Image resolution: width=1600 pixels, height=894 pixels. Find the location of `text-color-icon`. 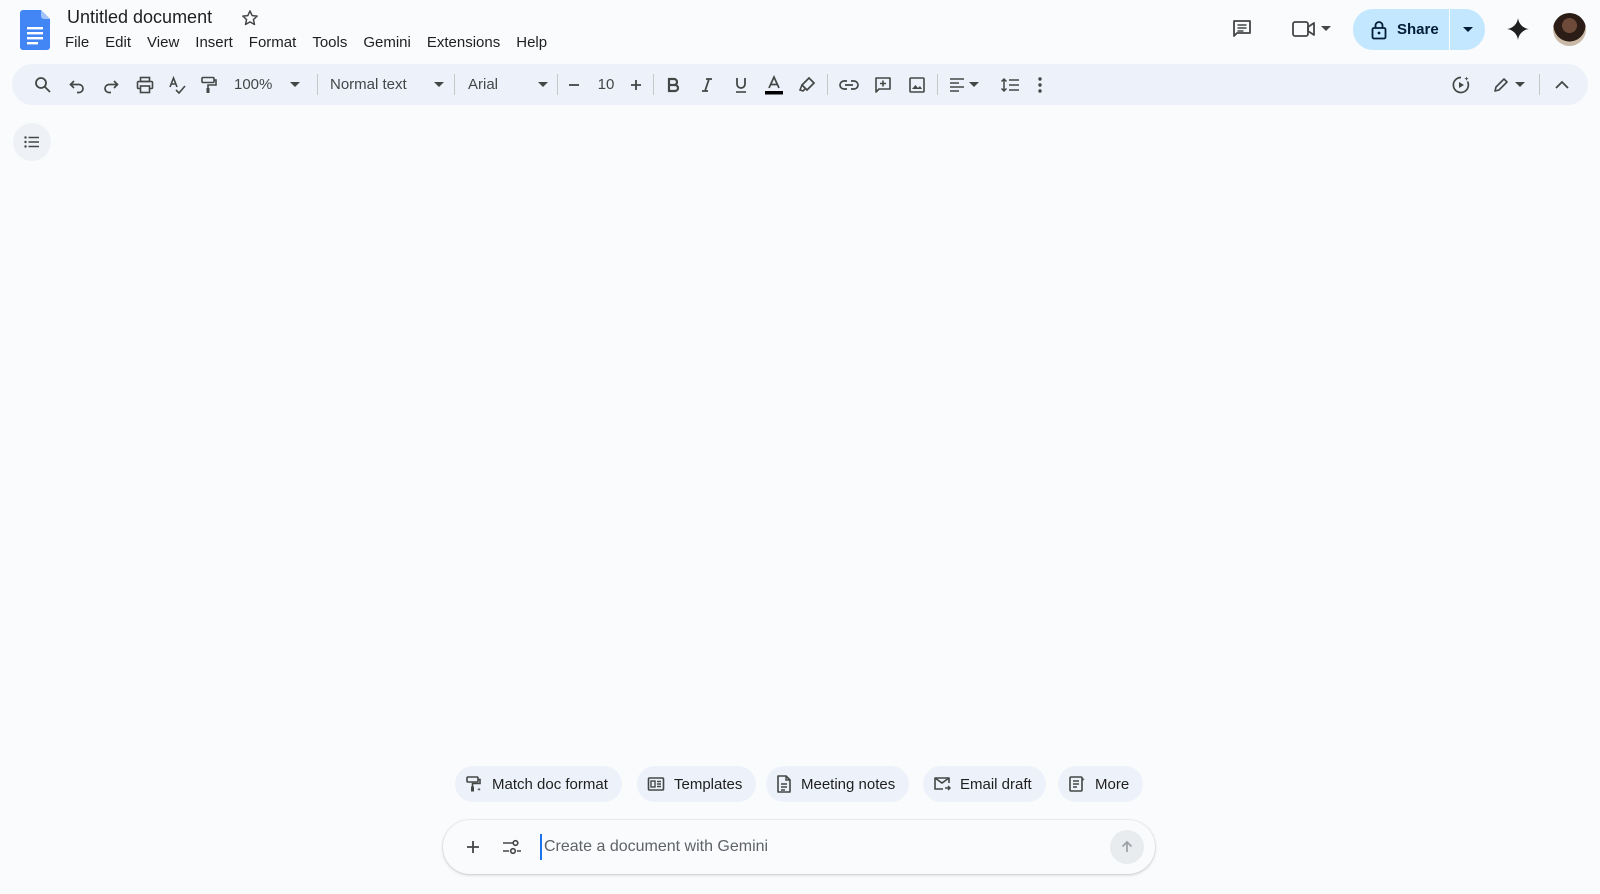

text-color-icon is located at coordinates (774, 84).